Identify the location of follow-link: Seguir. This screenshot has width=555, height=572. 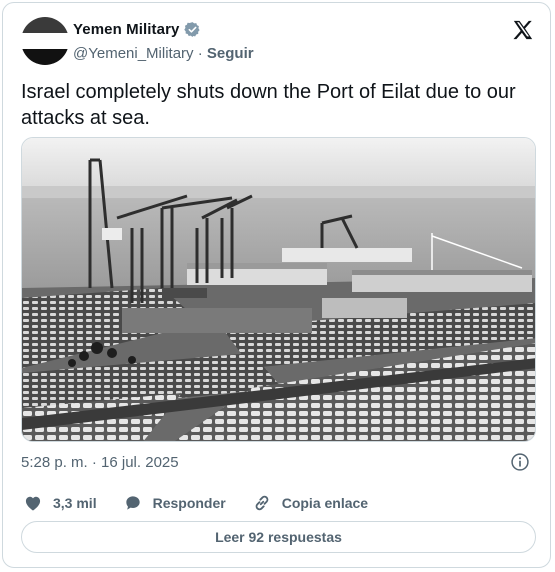
(230, 53).